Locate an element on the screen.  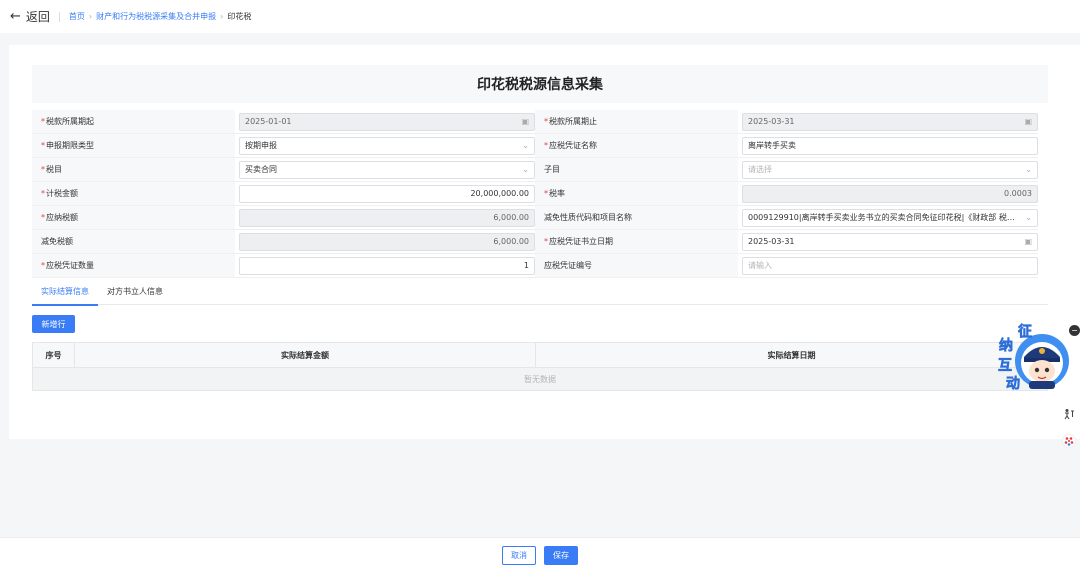
top-bar: ← 返回 首页 › 财产和行为税税源采集及合并申报 › 印花税 is located at coordinates (540, 16).